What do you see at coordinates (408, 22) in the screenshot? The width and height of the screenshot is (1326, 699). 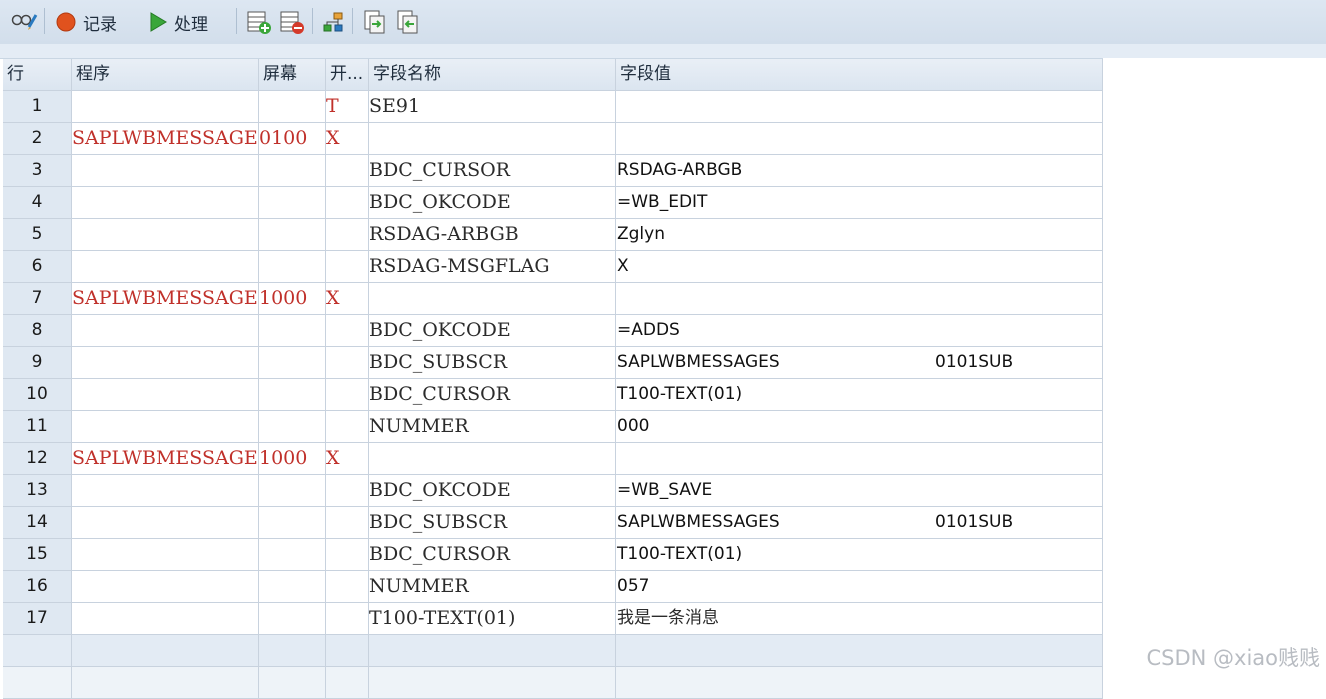 I see `import-button` at bounding box center [408, 22].